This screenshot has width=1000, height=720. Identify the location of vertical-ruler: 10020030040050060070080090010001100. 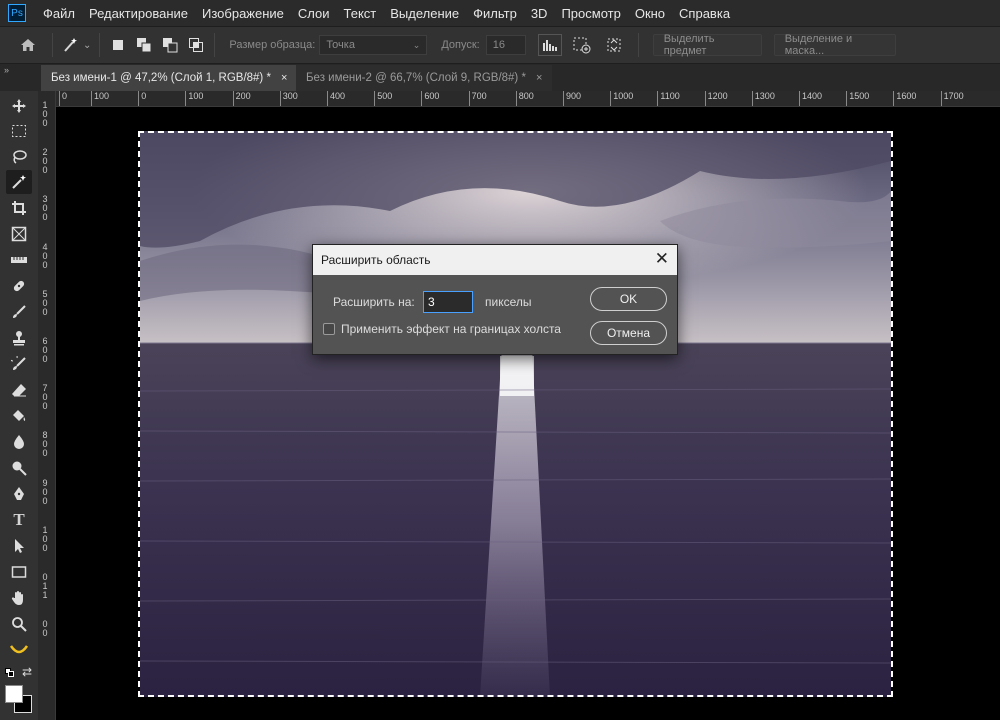
(47, 405).